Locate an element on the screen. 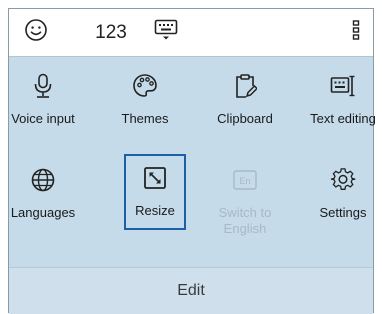 This screenshot has height=314, width=382. edit-label: Edit is located at coordinates (191, 290).